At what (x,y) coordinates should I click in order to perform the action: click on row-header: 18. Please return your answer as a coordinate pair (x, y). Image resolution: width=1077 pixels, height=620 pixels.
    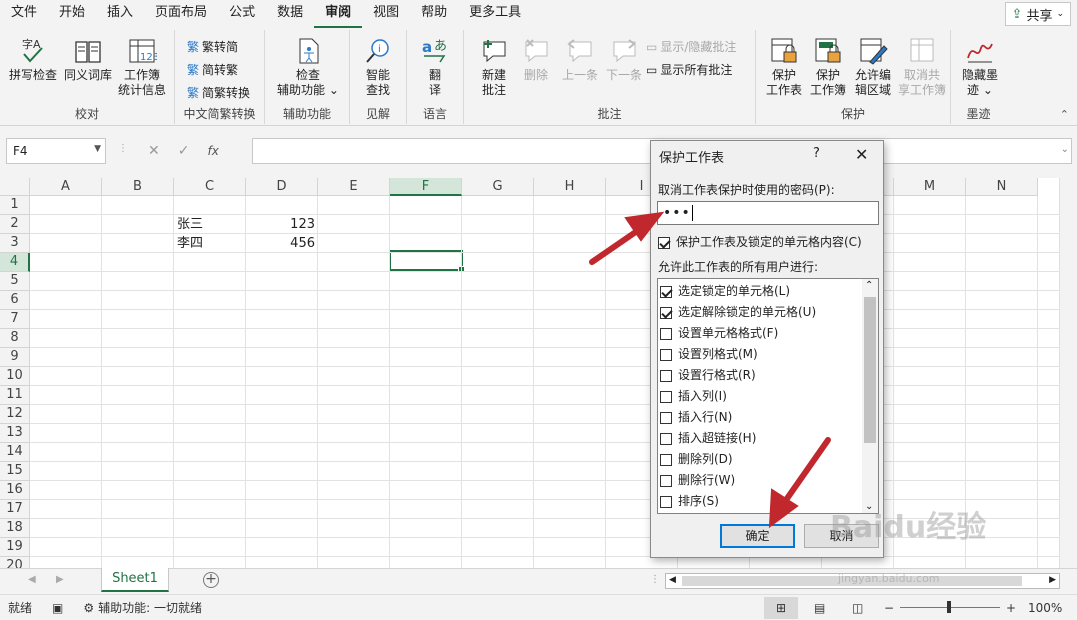
    Looking at the image, I should click on (15, 528).